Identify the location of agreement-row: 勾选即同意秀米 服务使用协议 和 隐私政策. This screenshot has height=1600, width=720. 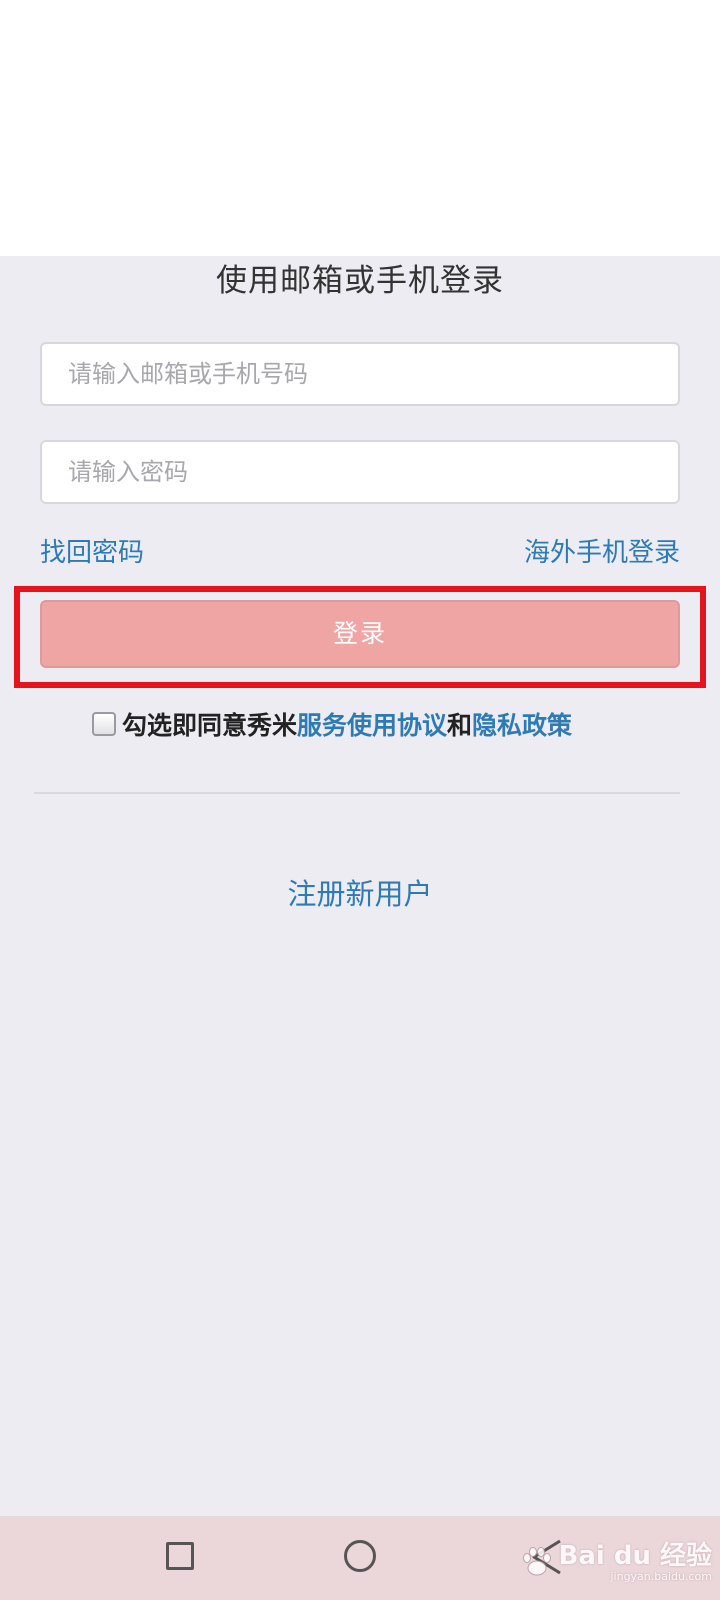
(332, 724).